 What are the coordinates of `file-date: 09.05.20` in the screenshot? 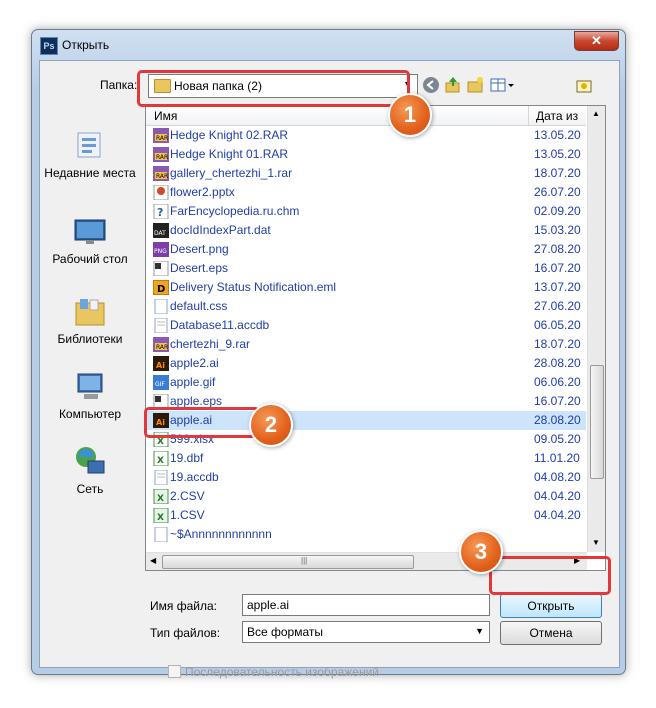 It's located at (557, 439).